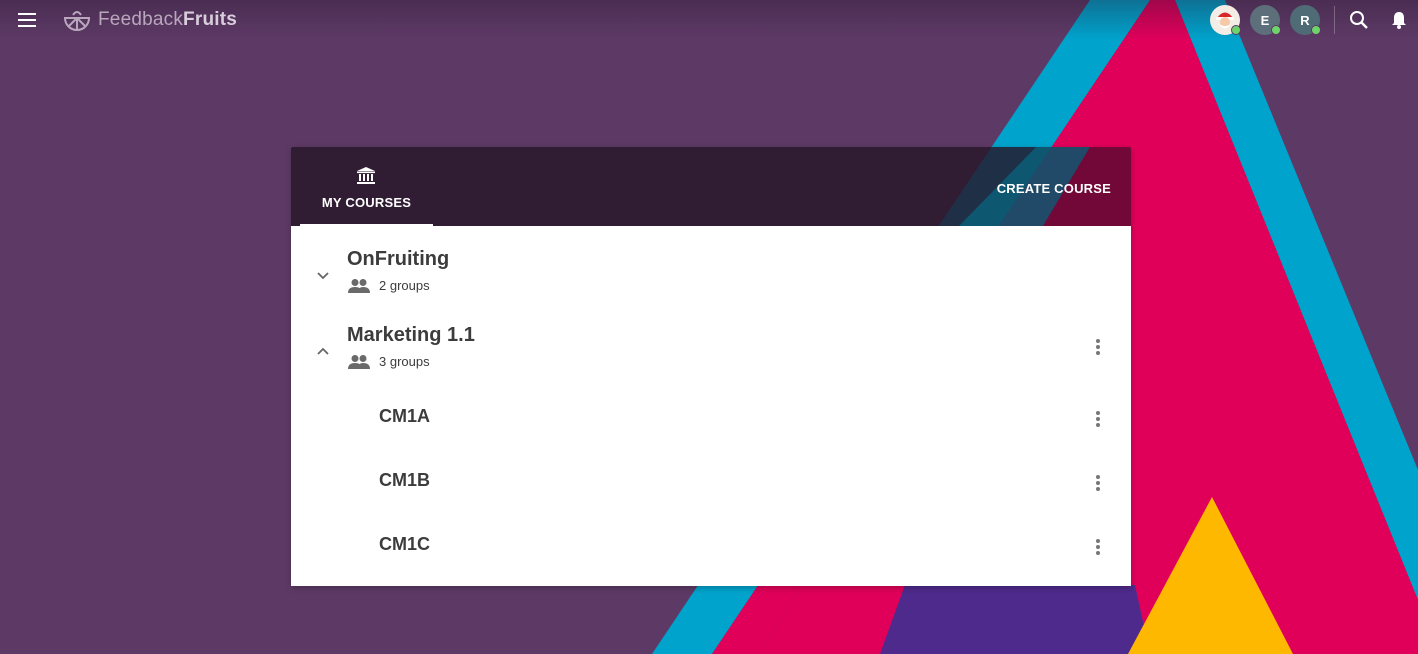 The height and width of the screenshot is (654, 1418). I want to click on group-row-cm1a: CM1A, so click(711, 418).